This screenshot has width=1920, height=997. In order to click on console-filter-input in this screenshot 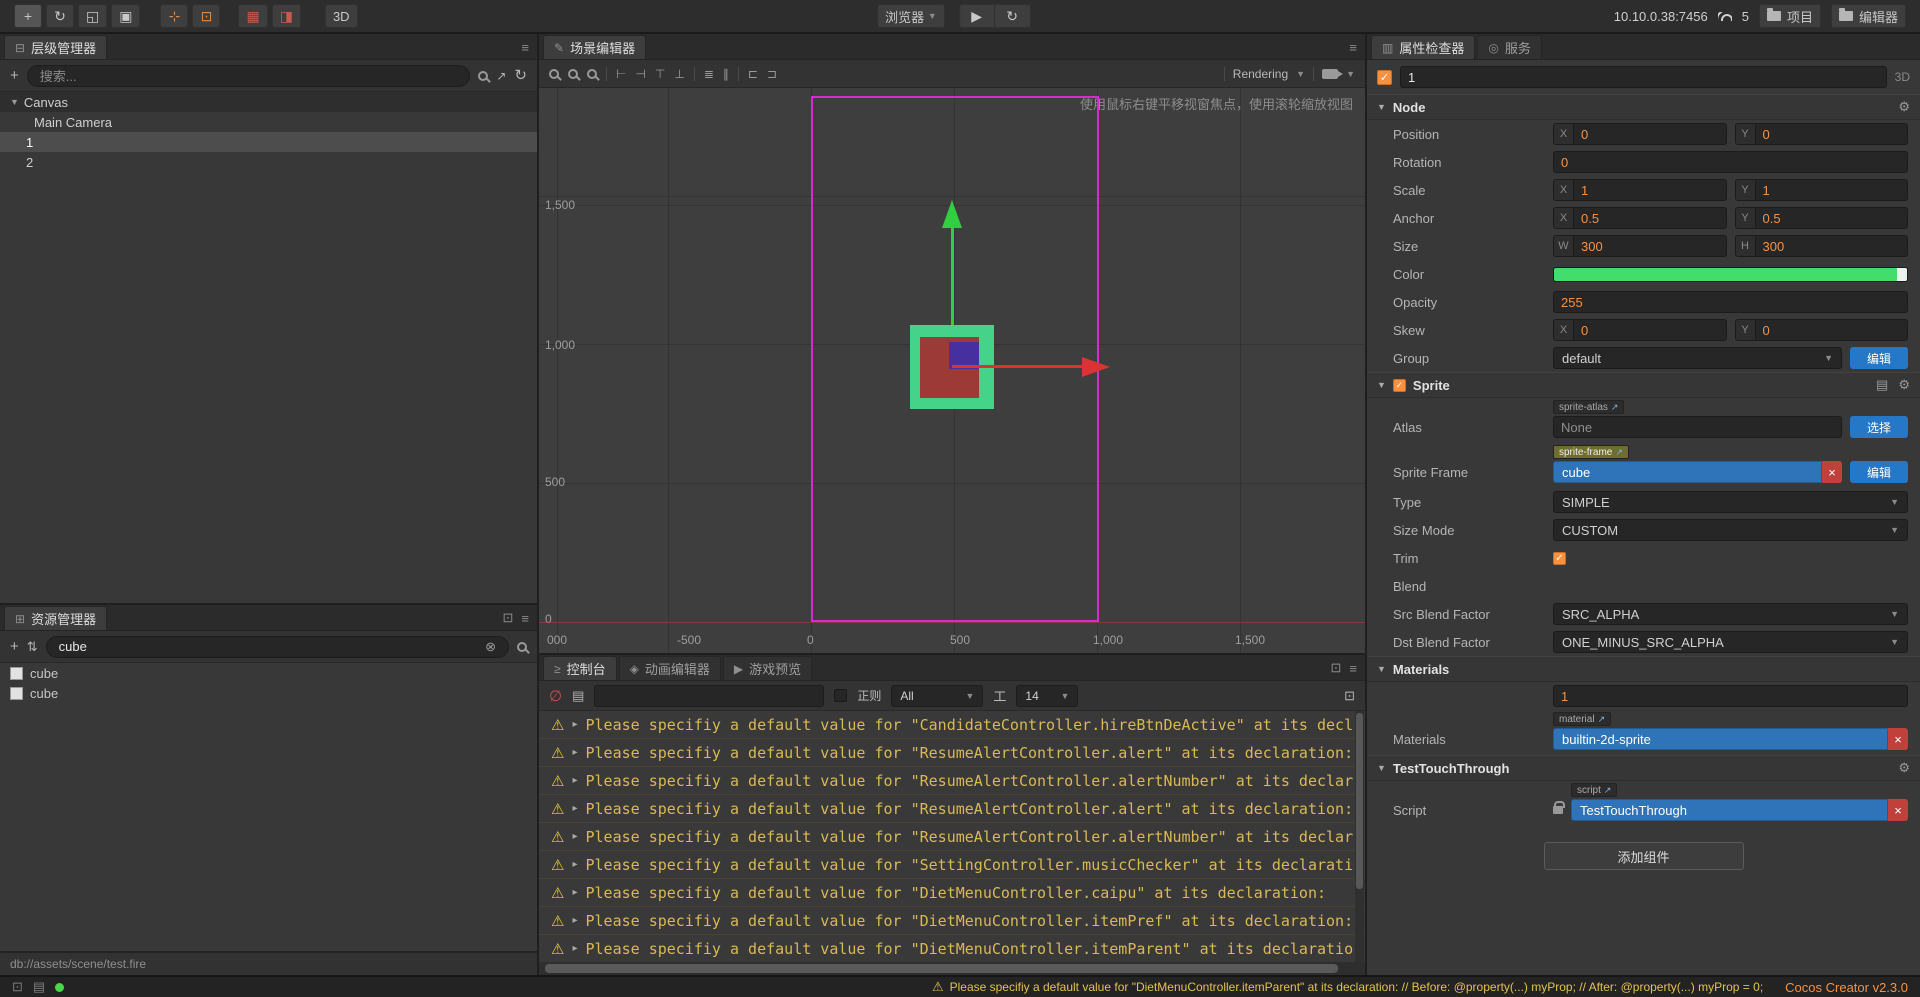, I will do `click(709, 695)`.